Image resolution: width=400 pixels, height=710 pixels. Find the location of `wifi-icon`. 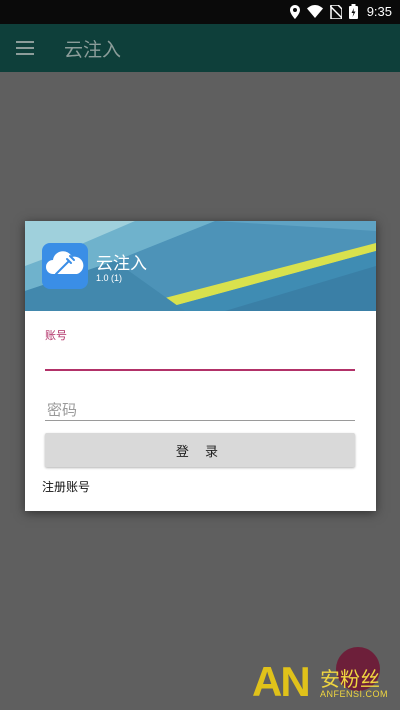

wifi-icon is located at coordinates (314, 11).